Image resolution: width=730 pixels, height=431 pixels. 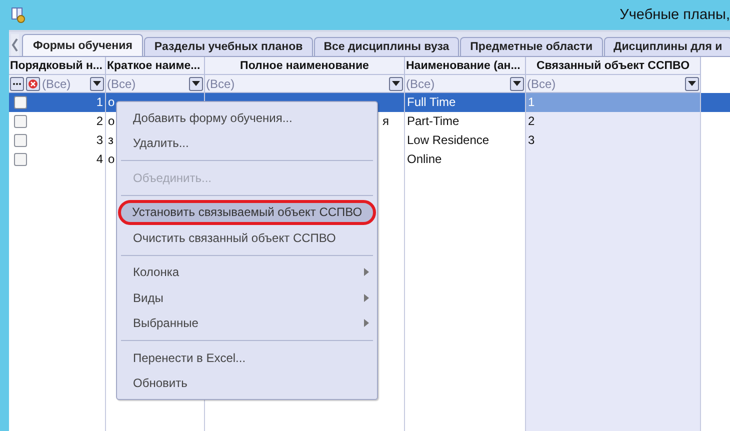 What do you see at coordinates (448, 140) in the screenshot?
I see `table-cell: Low Residence` at bounding box center [448, 140].